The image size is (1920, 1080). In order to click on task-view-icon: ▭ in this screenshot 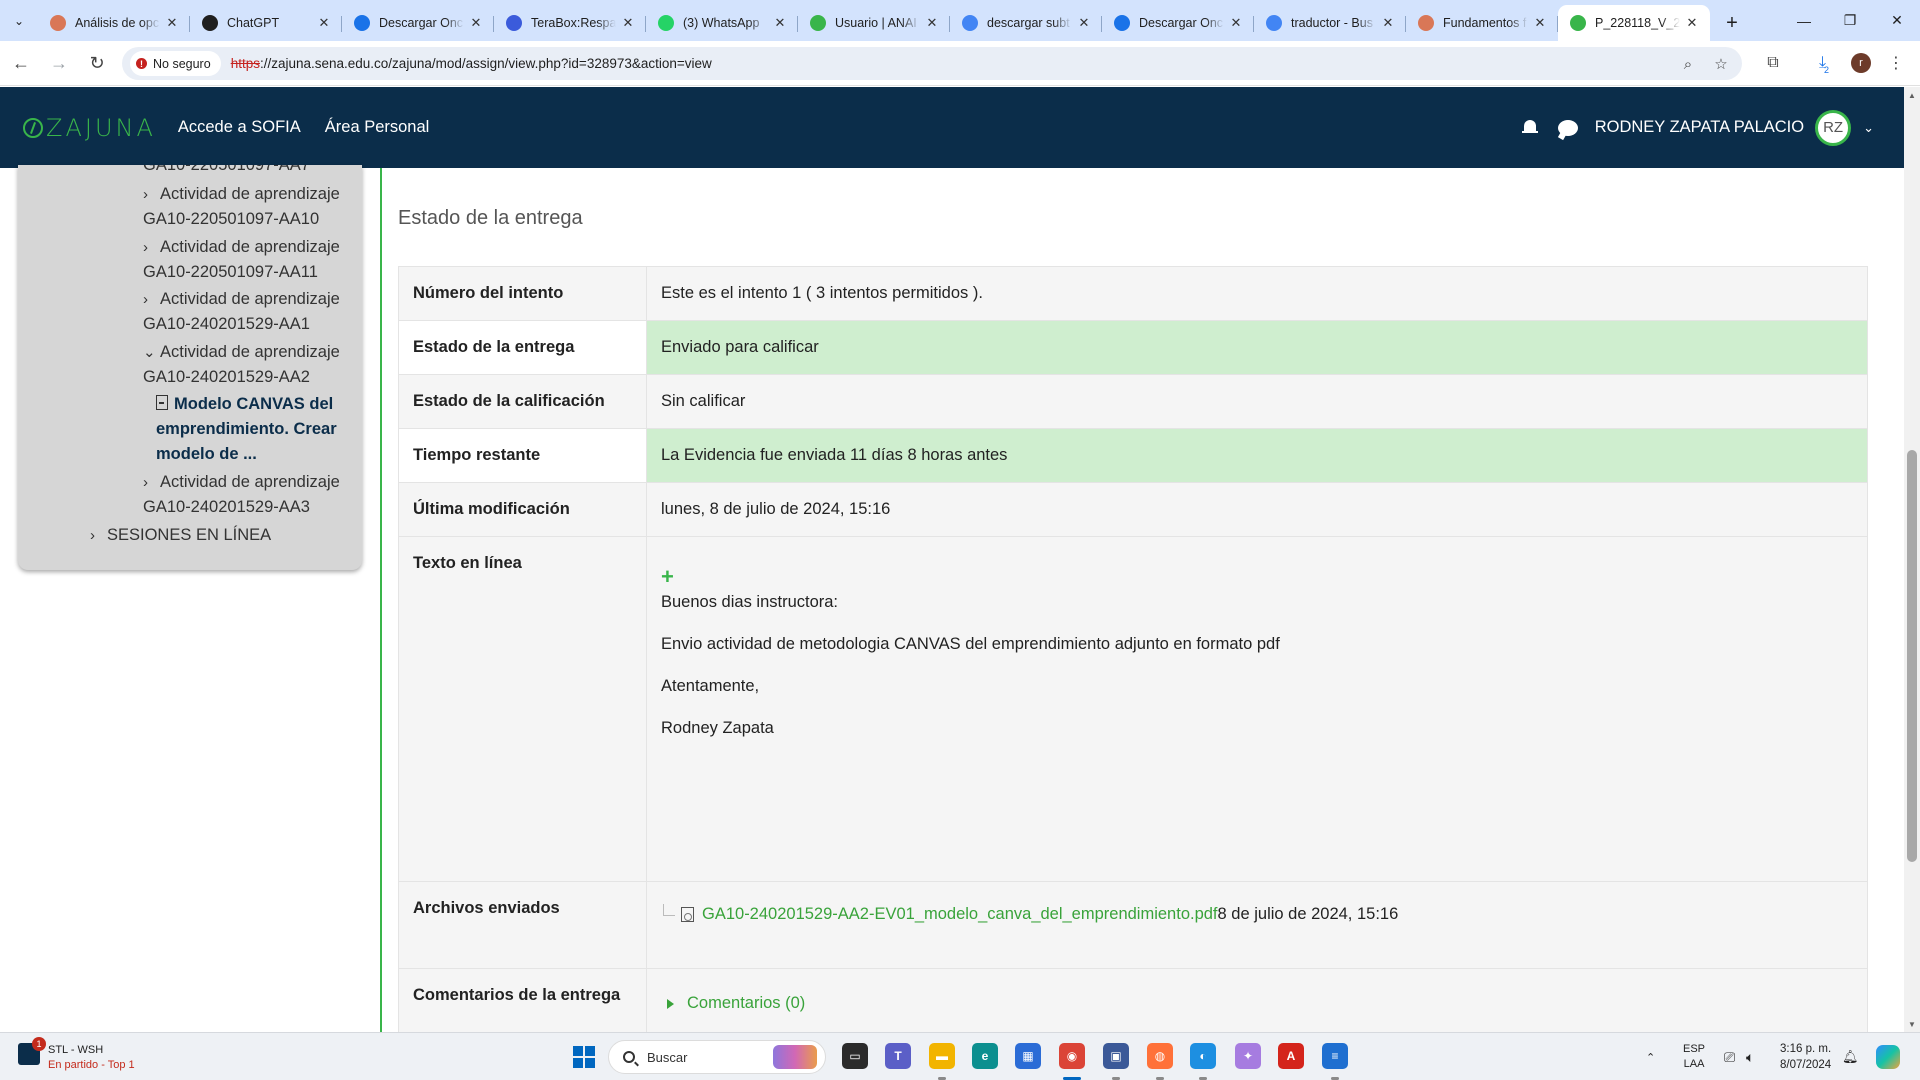, I will do `click(855, 1056)`.